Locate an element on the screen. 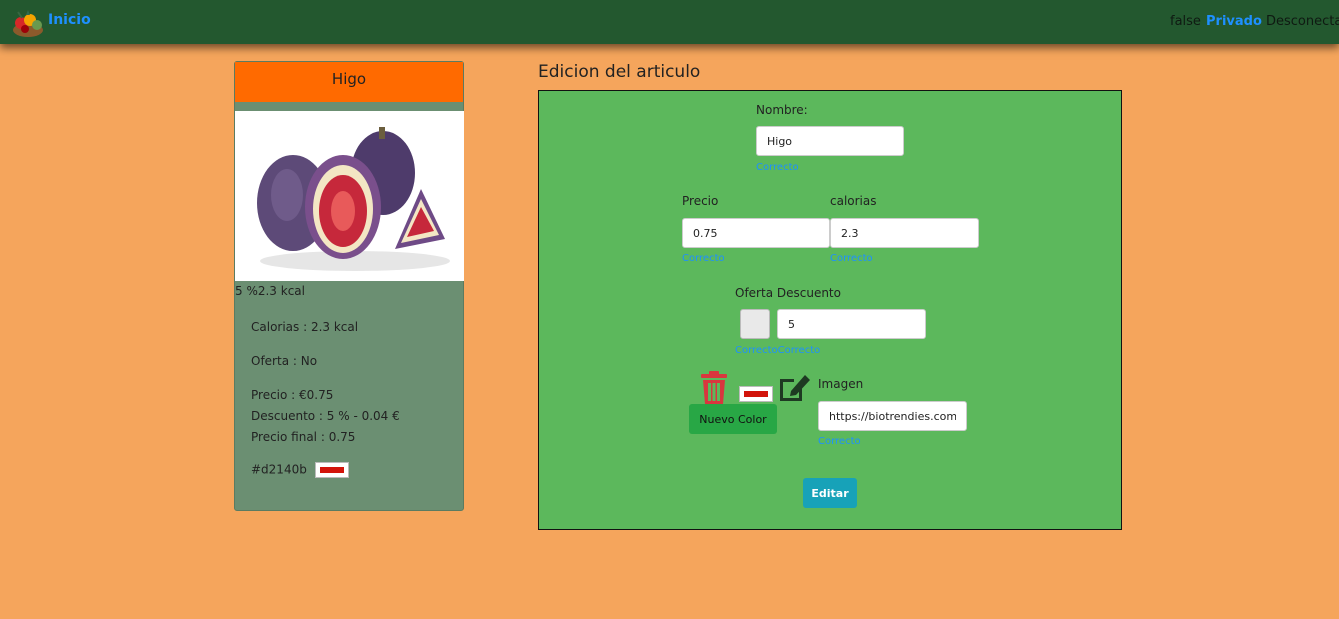  nuevo-color-button: Nuevo Color is located at coordinates (733, 419).